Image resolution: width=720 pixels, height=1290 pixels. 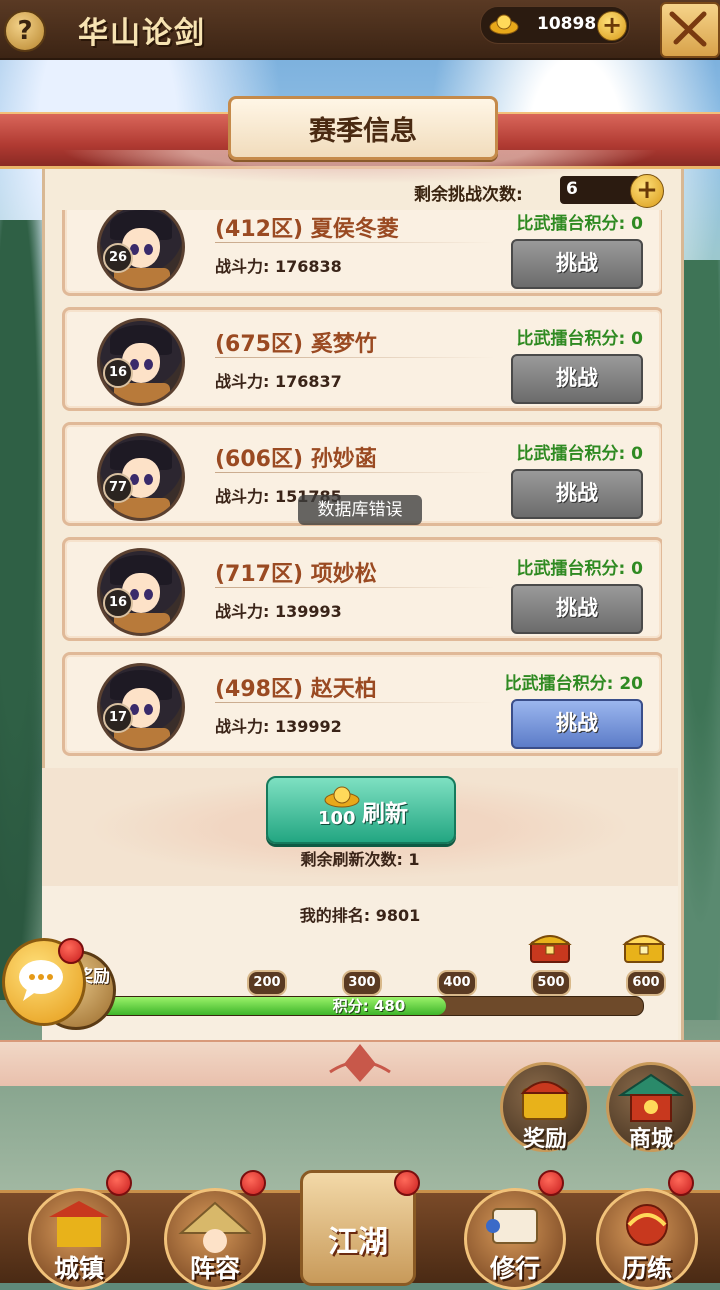 I want to click on milestone-200: 200, so click(x=267, y=983).